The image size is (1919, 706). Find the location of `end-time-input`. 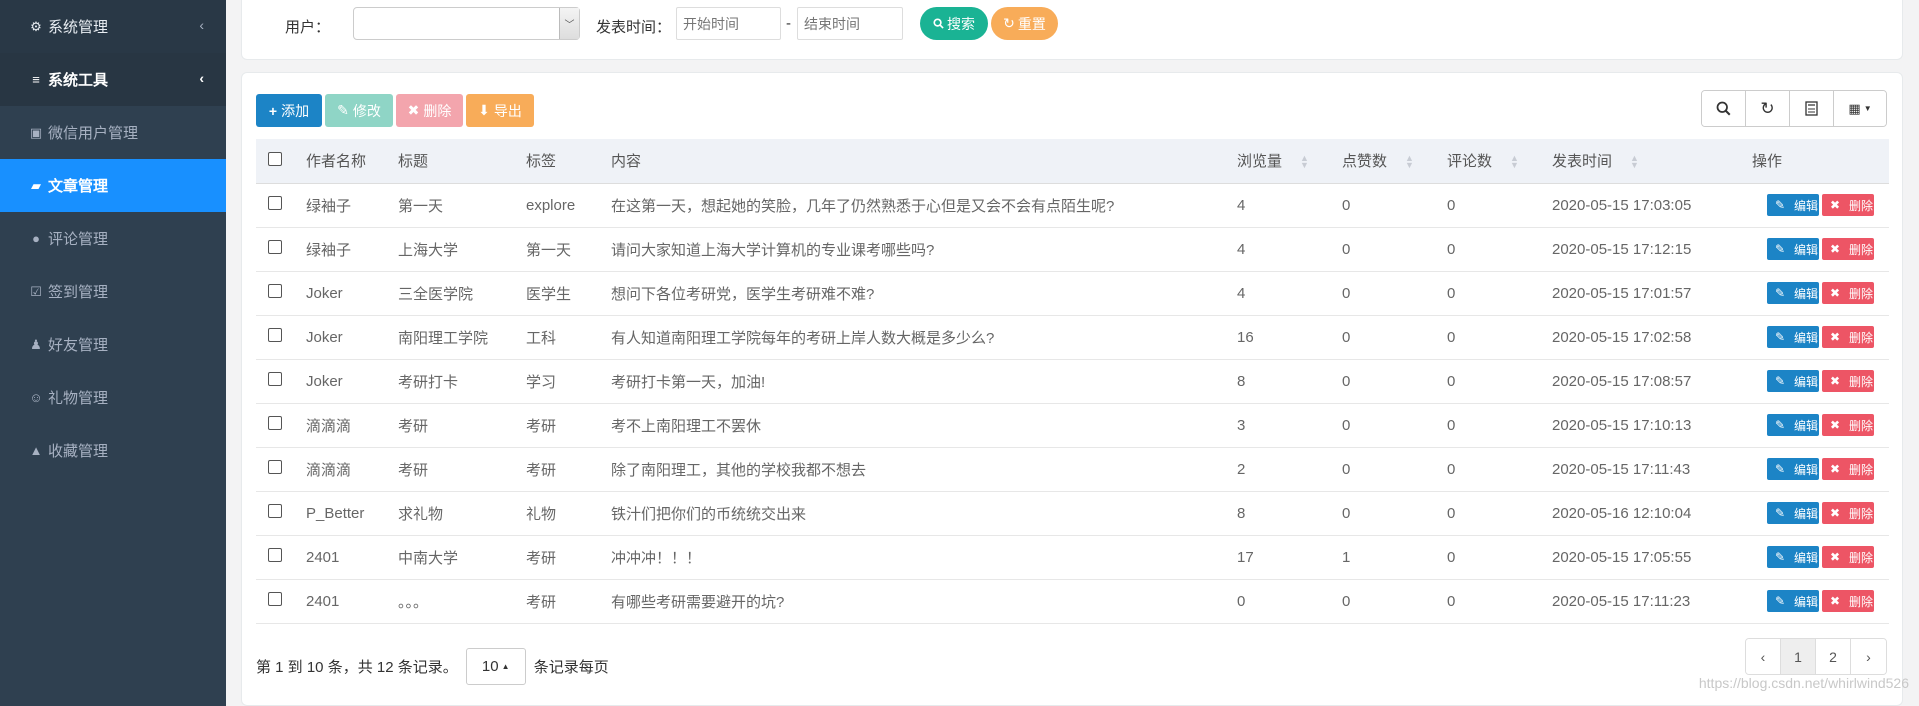

end-time-input is located at coordinates (850, 23).